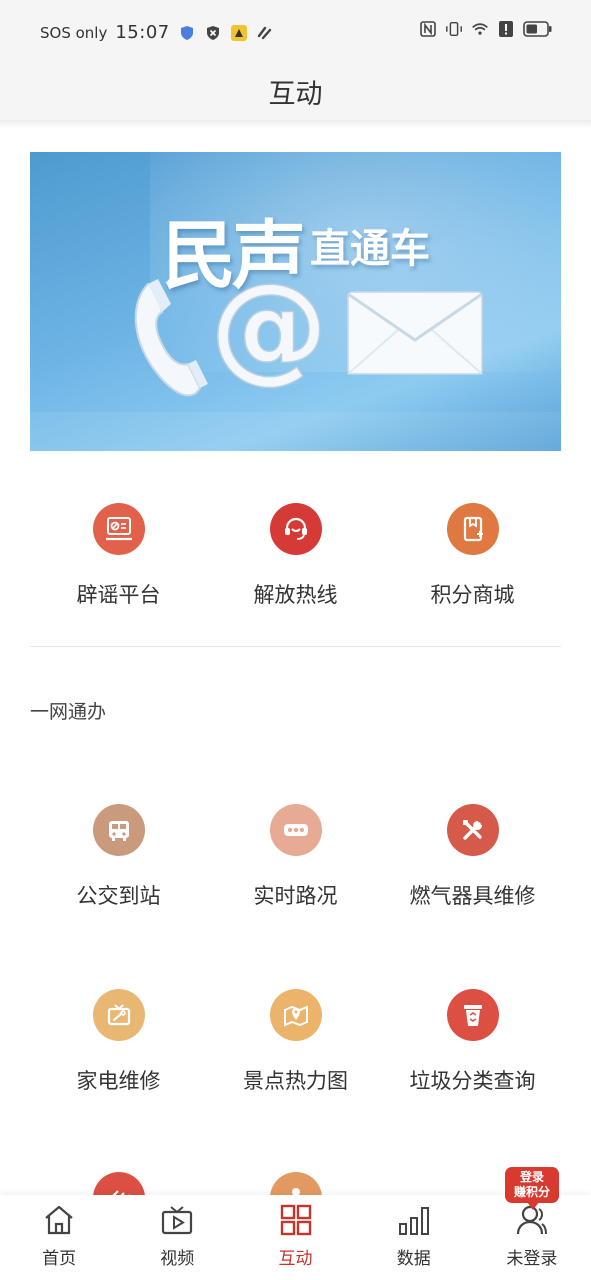  Describe the element at coordinates (413, 1259) in the screenshot. I see `tab-label: 数据` at that location.